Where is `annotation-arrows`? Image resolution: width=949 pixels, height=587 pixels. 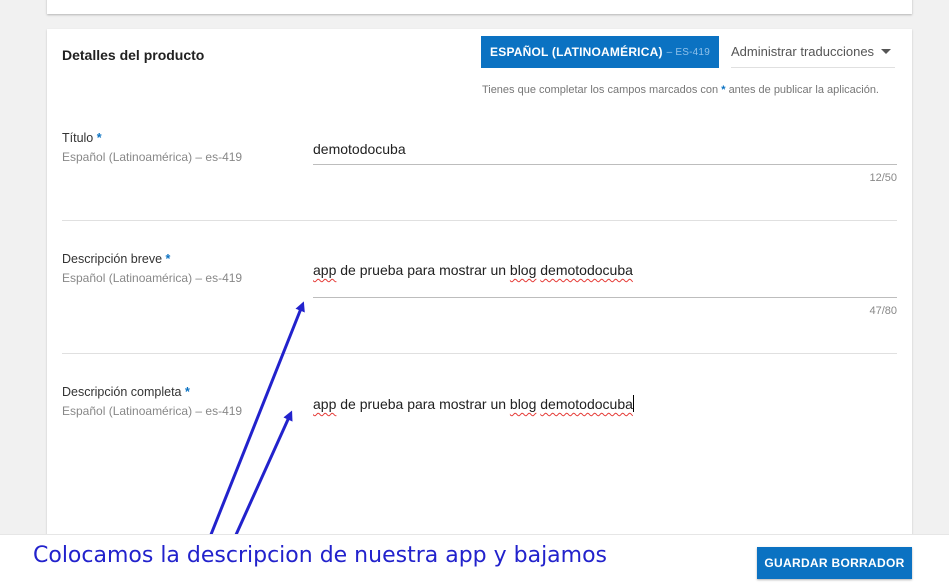 annotation-arrows is located at coordinates (256, 419).